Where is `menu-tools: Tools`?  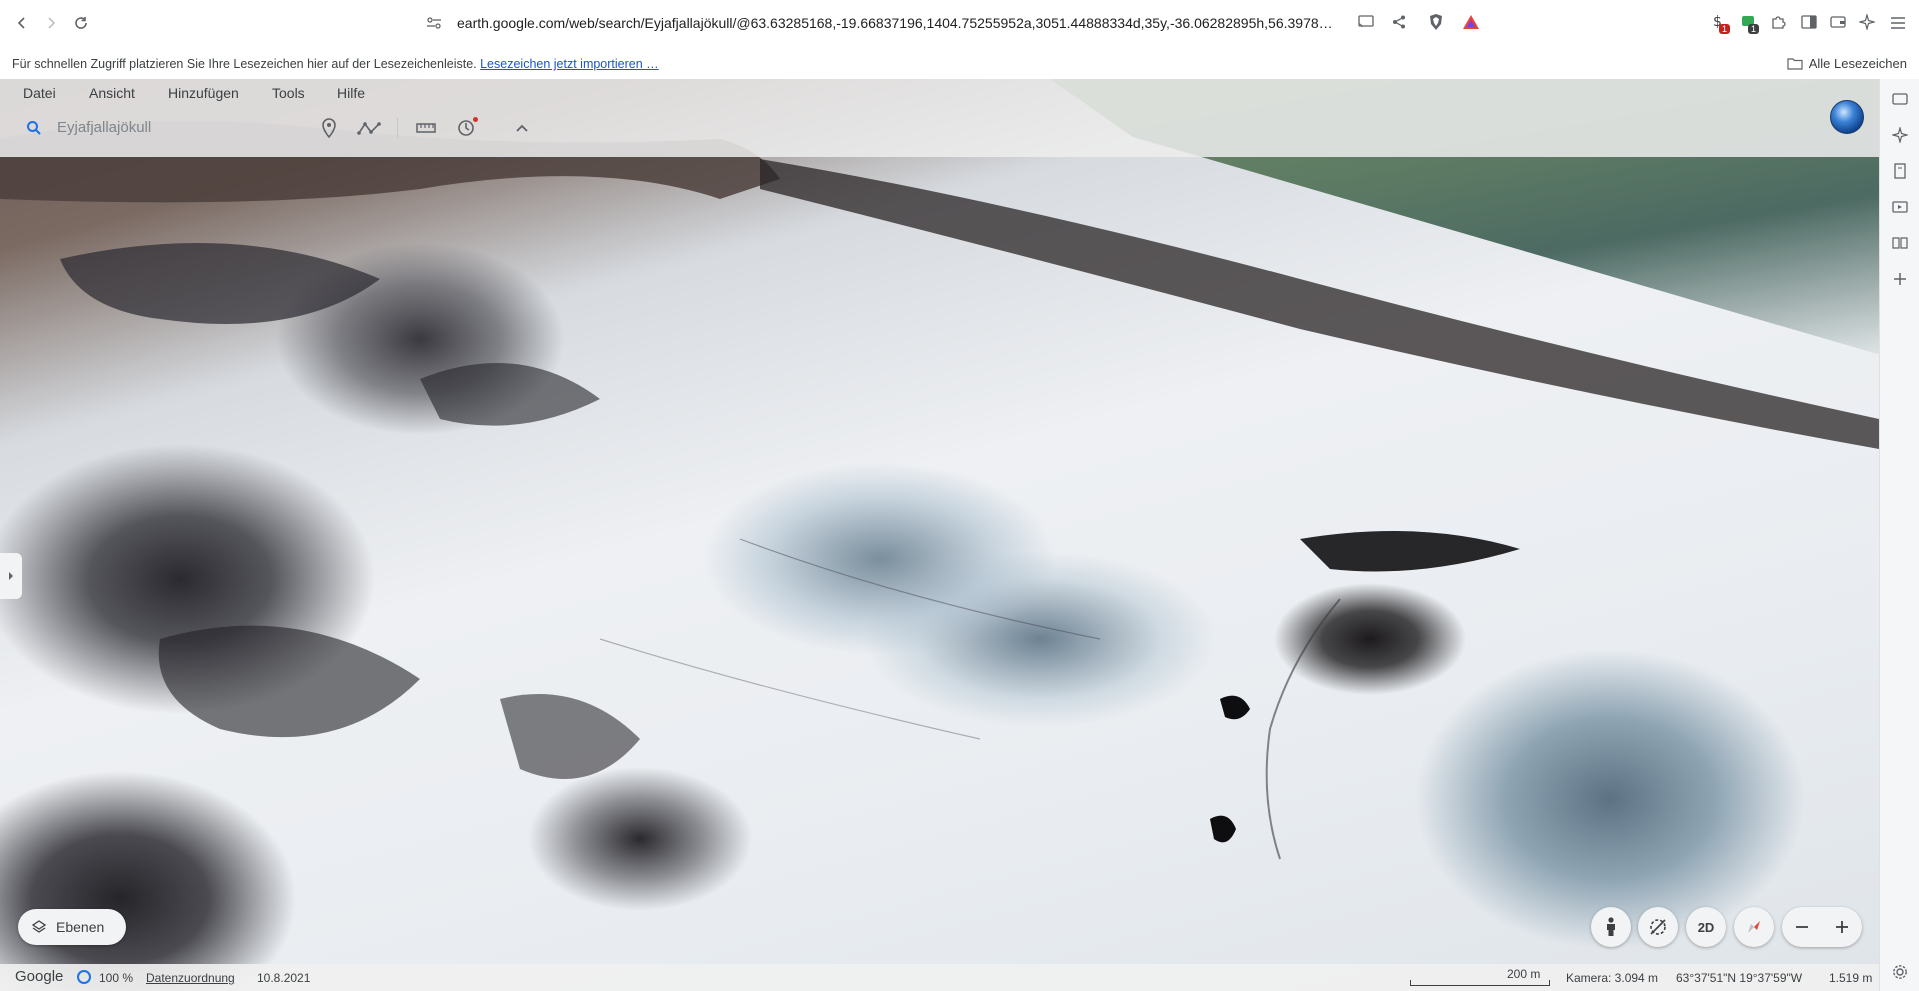
menu-tools: Tools is located at coordinates (288, 93).